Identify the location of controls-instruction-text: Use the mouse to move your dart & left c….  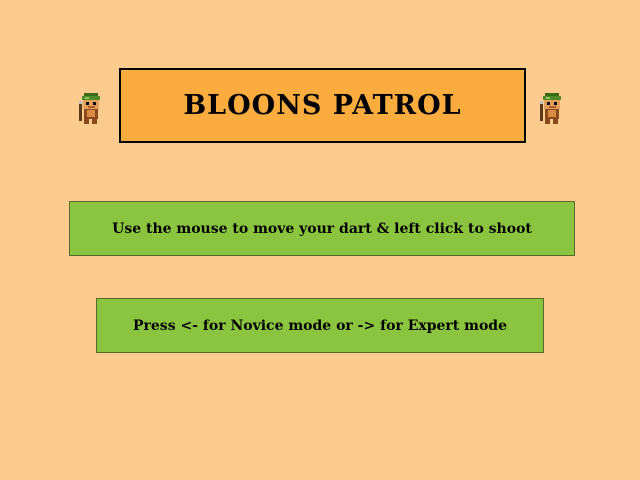
(322, 228).